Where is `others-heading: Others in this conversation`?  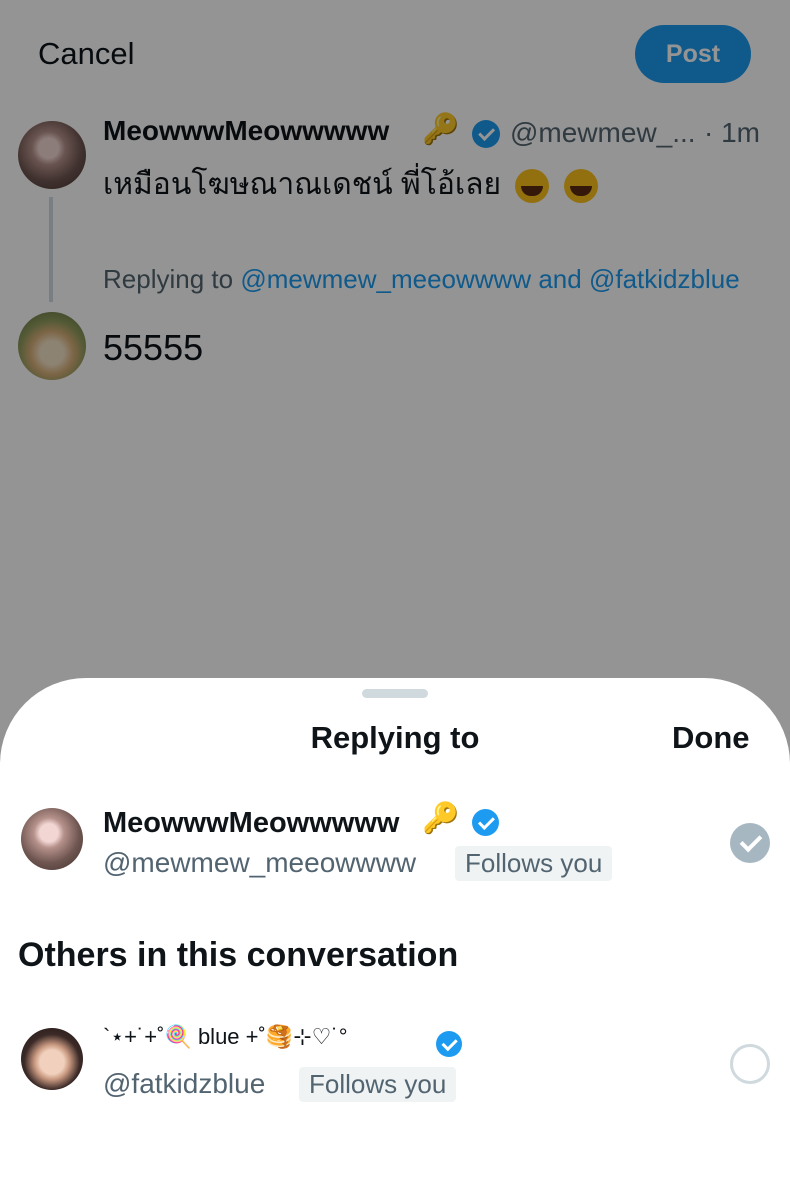
others-heading: Others in this conversation is located at coordinates (238, 955).